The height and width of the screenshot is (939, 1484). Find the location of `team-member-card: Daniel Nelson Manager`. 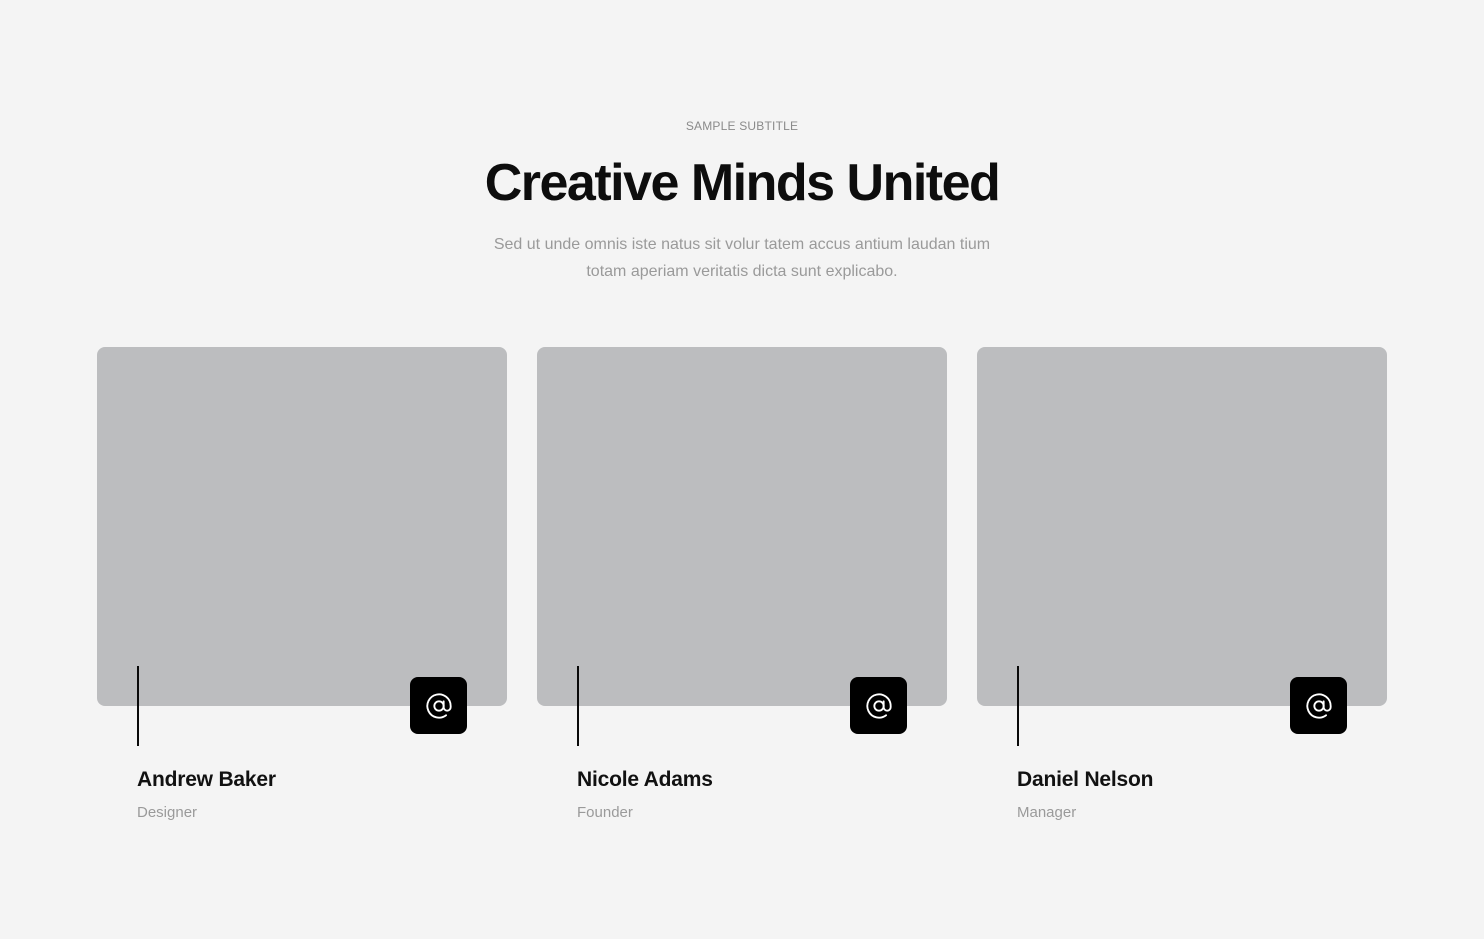

team-member-card: Daniel Nelson Manager is located at coordinates (1182, 592).